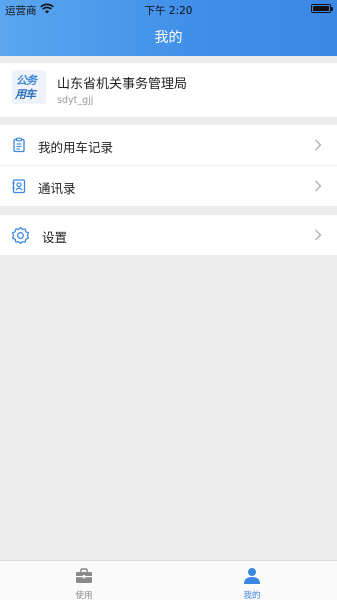  I want to click on tab-bar: 使用 我的, so click(168, 580).